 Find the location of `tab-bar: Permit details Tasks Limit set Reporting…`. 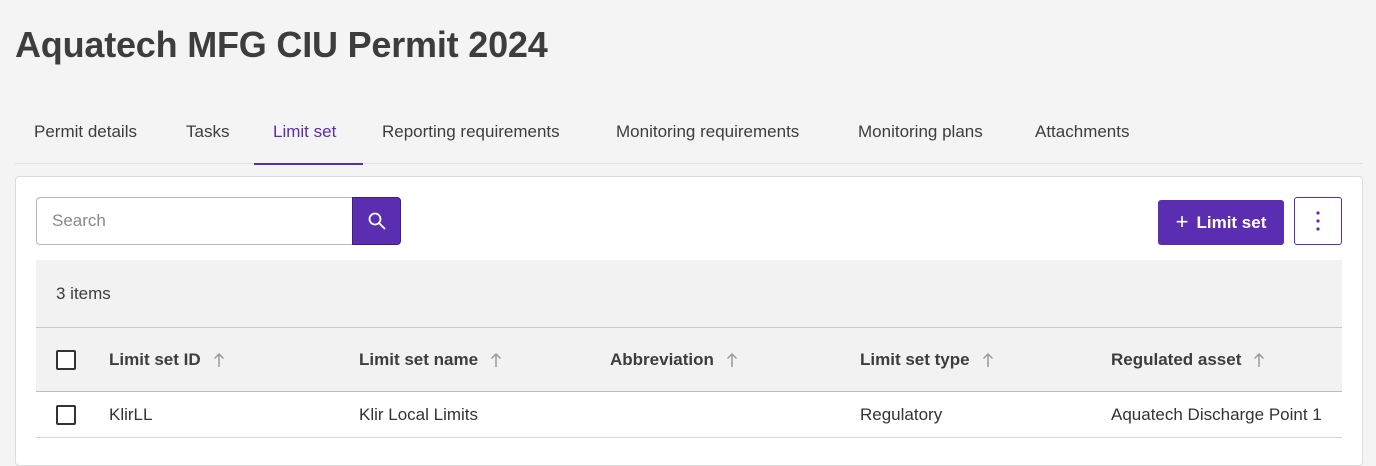

tab-bar: Permit details Tasks Limit set Reporting… is located at coordinates (689, 132).